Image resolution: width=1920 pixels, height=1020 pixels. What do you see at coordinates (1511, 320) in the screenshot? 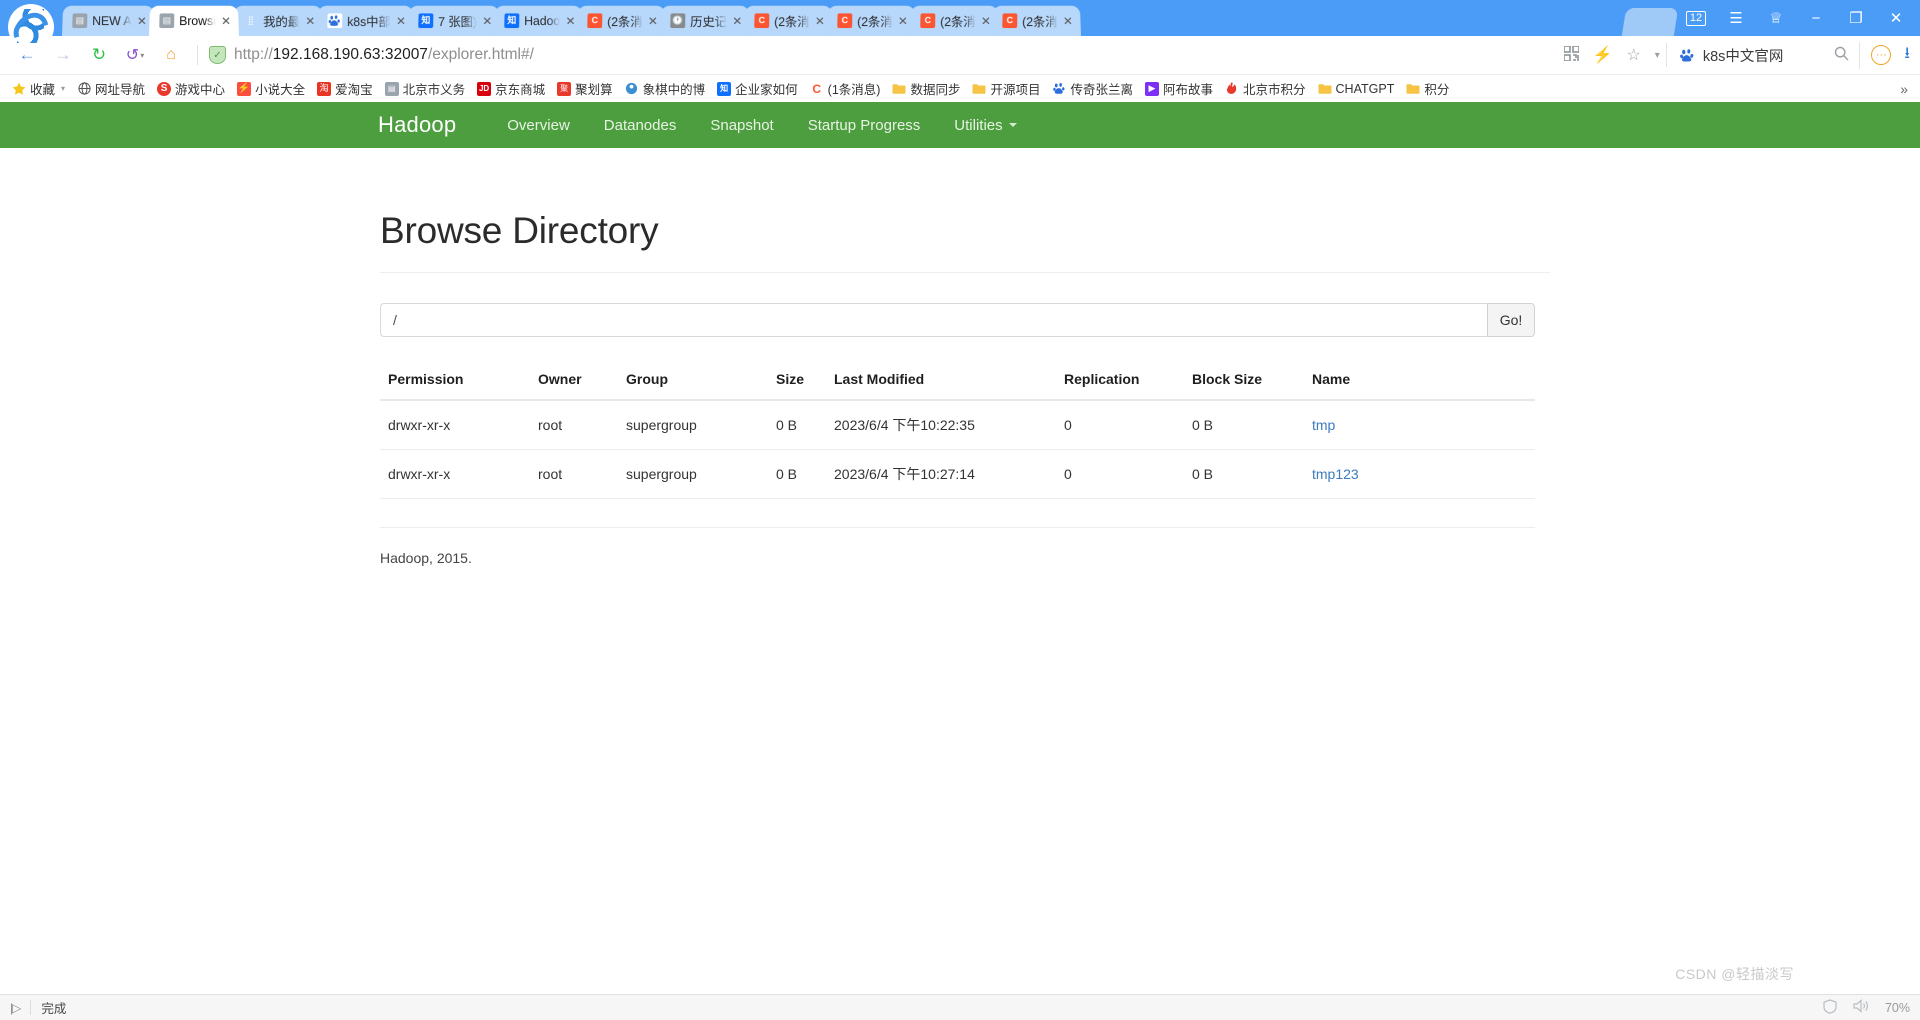
I see `go-button: Go!` at bounding box center [1511, 320].